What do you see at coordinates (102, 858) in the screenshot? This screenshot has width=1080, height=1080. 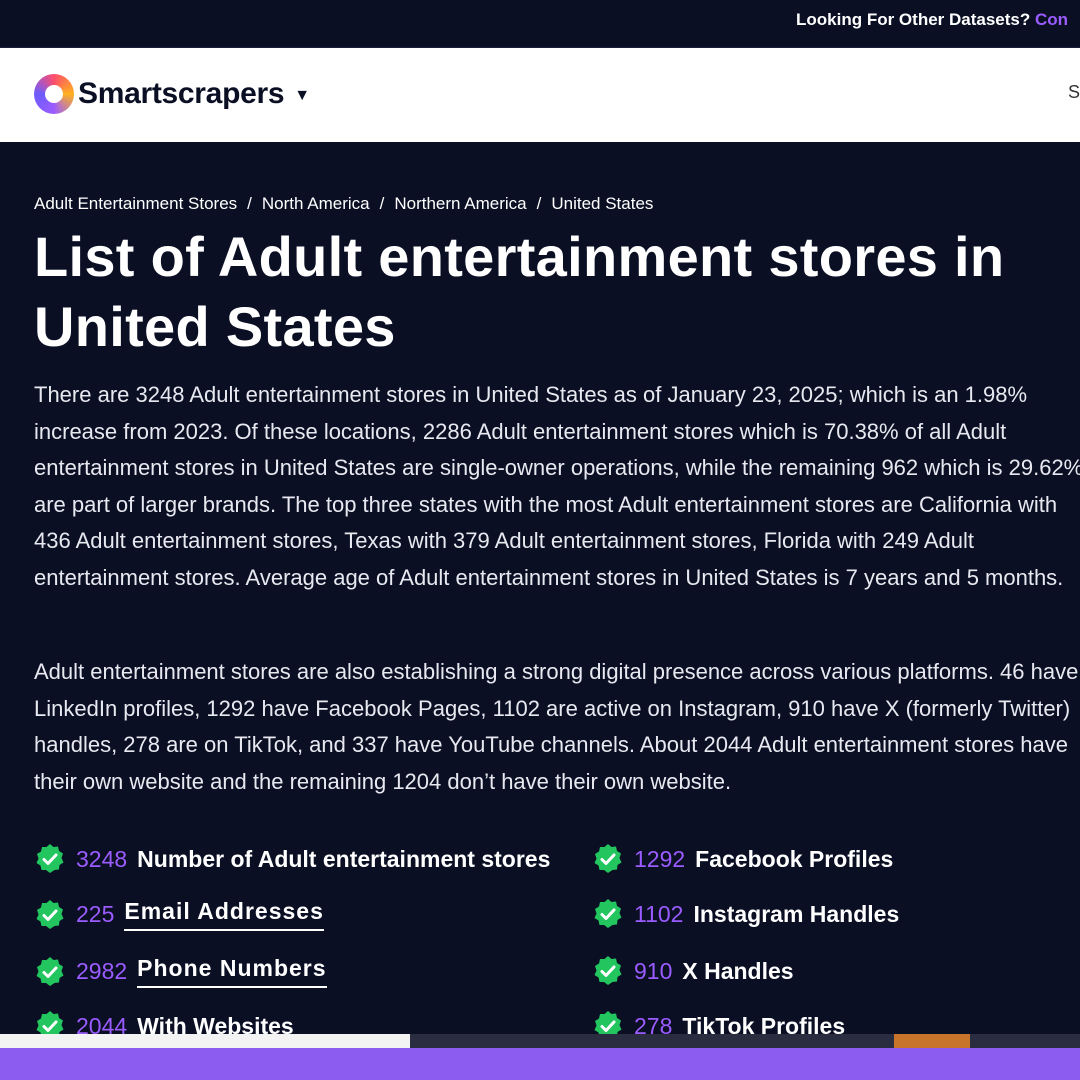 I see `stat-value: 3248` at bounding box center [102, 858].